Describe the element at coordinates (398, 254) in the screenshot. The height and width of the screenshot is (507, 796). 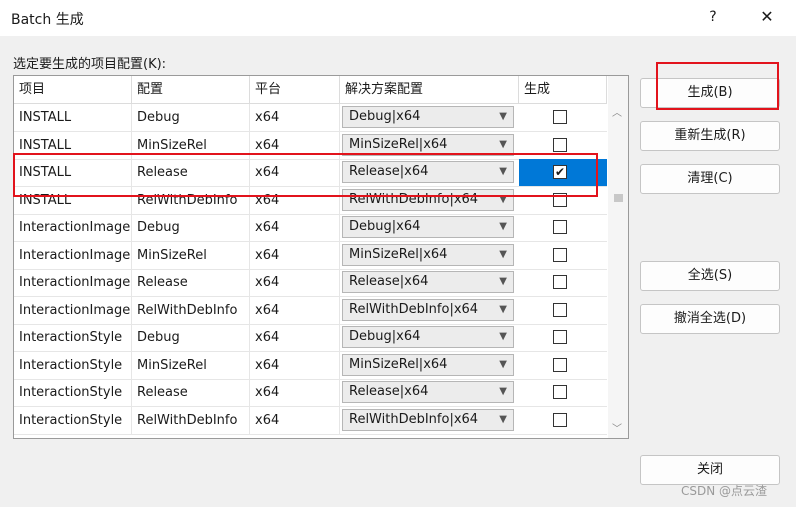
I see `solution-config-value: MinSizeRel|x64` at that location.